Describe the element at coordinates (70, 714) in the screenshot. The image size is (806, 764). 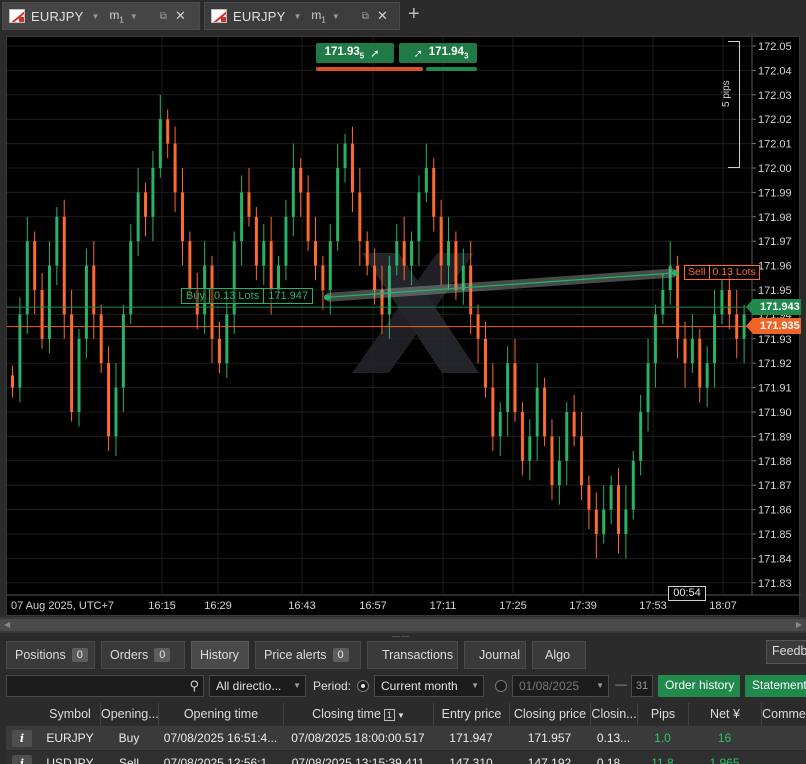
I see `col-symbol: Symbol` at that location.